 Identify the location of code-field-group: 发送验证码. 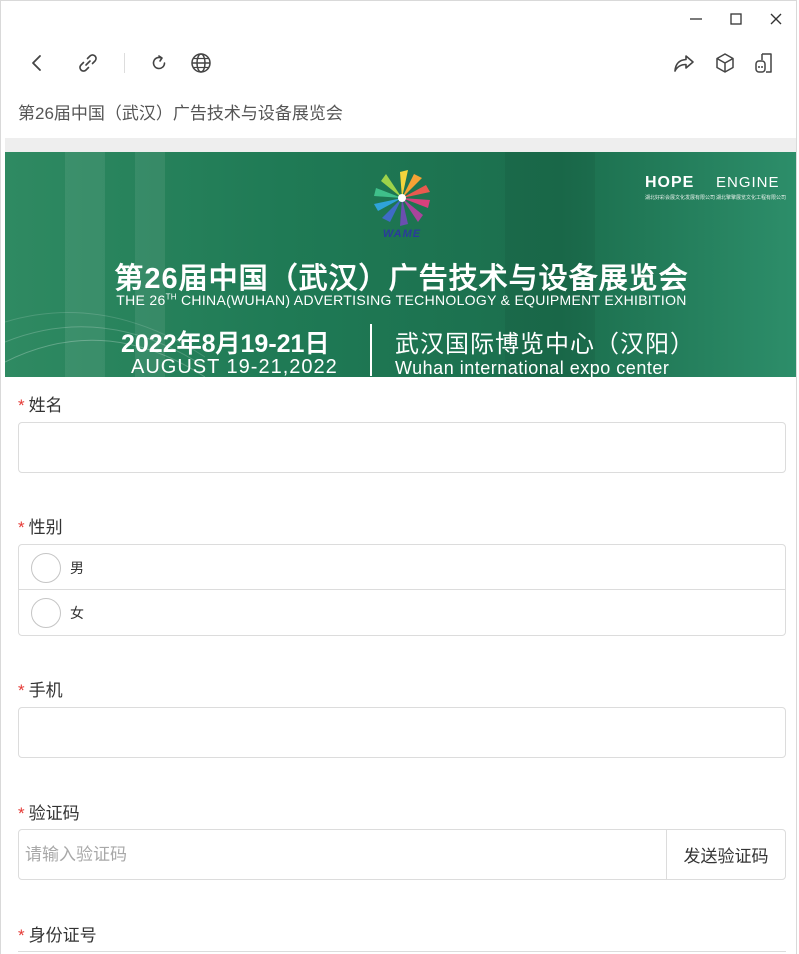
(402, 854).